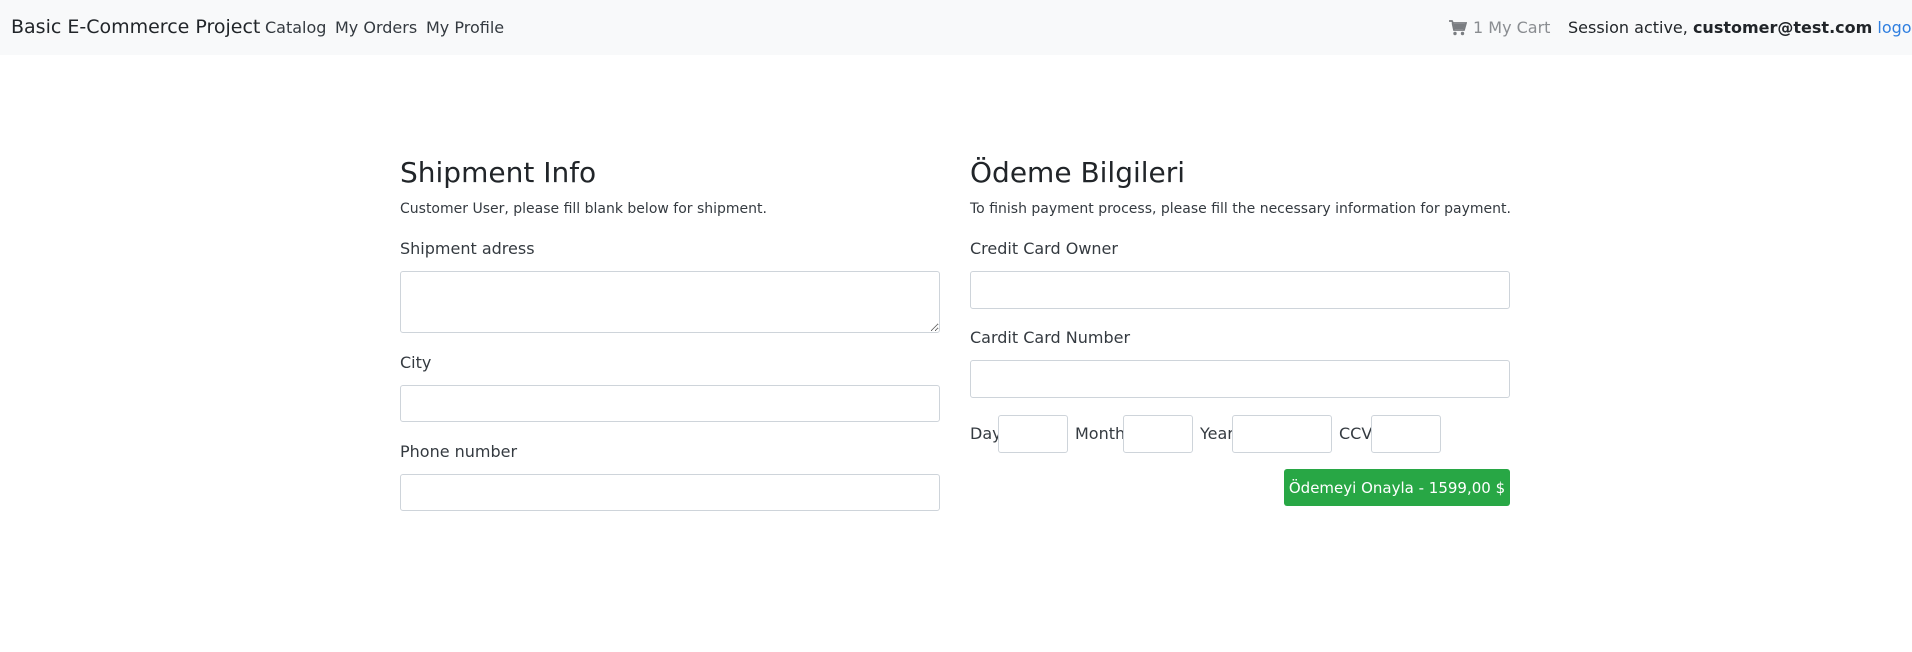 The height and width of the screenshot is (652, 1912). I want to click on phone-label: Phone number, so click(459, 451).